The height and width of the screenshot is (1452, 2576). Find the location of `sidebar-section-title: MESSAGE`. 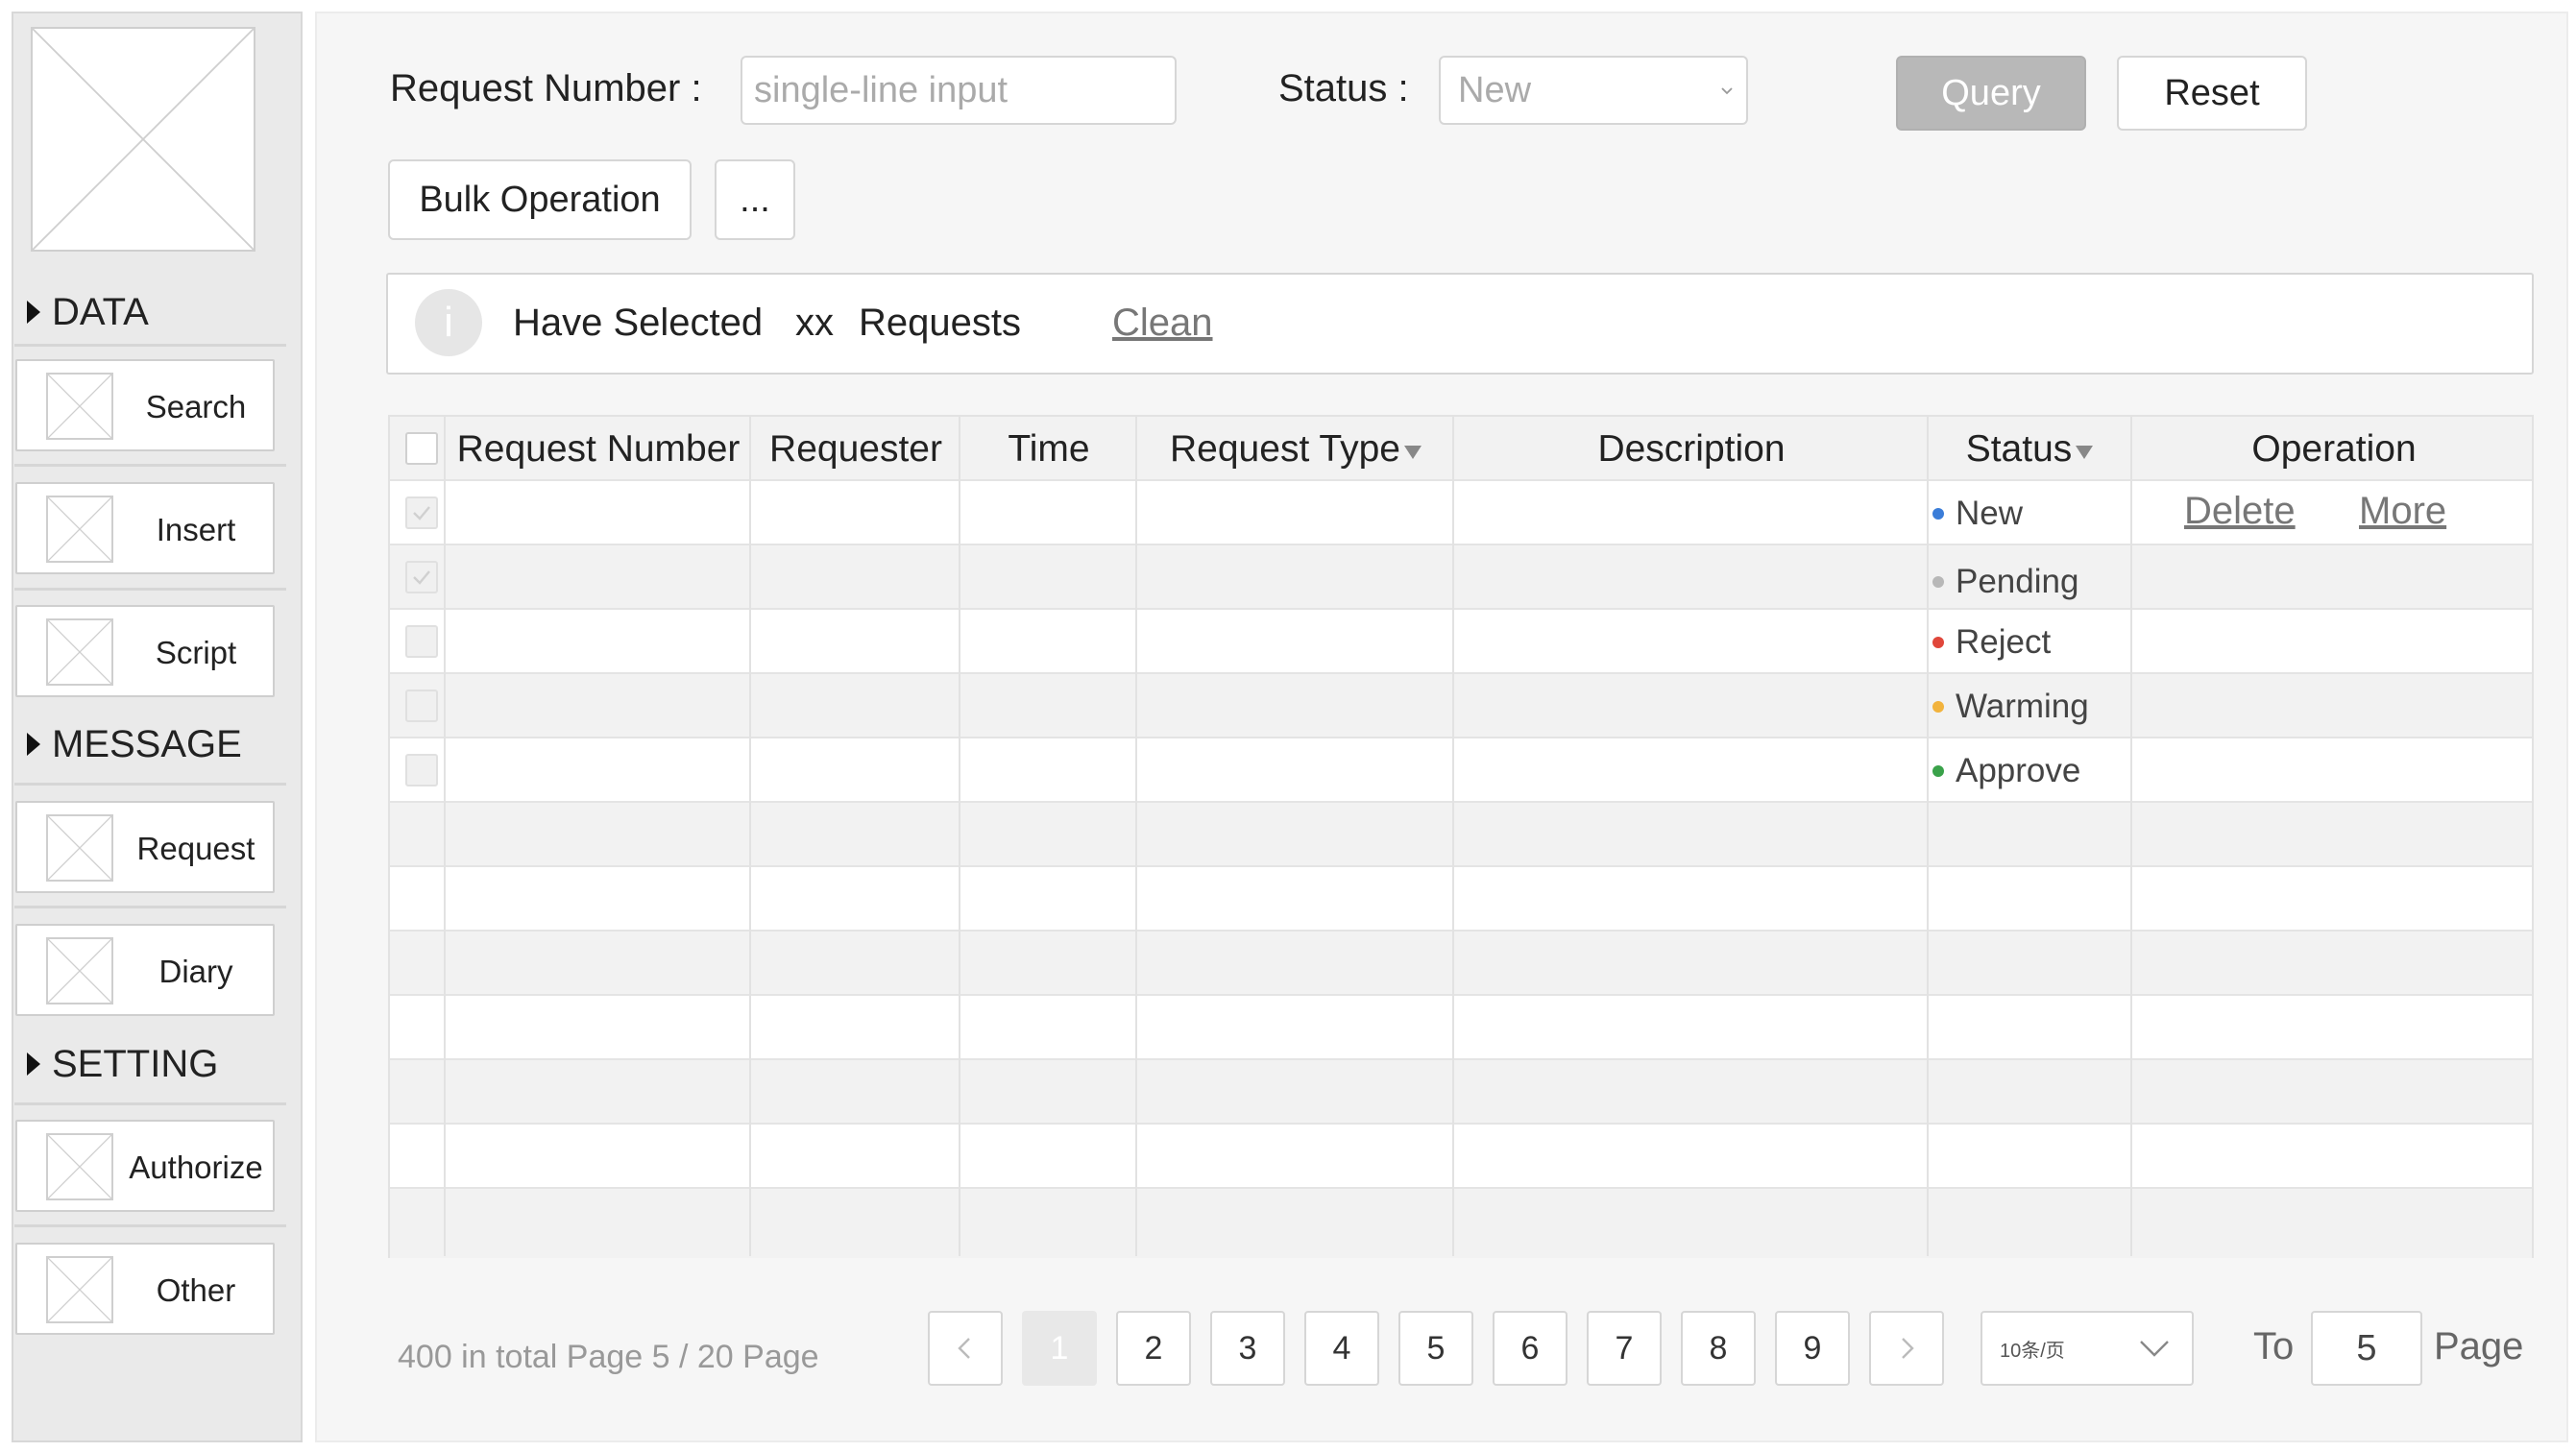

sidebar-section-title: MESSAGE is located at coordinates (147, 744).